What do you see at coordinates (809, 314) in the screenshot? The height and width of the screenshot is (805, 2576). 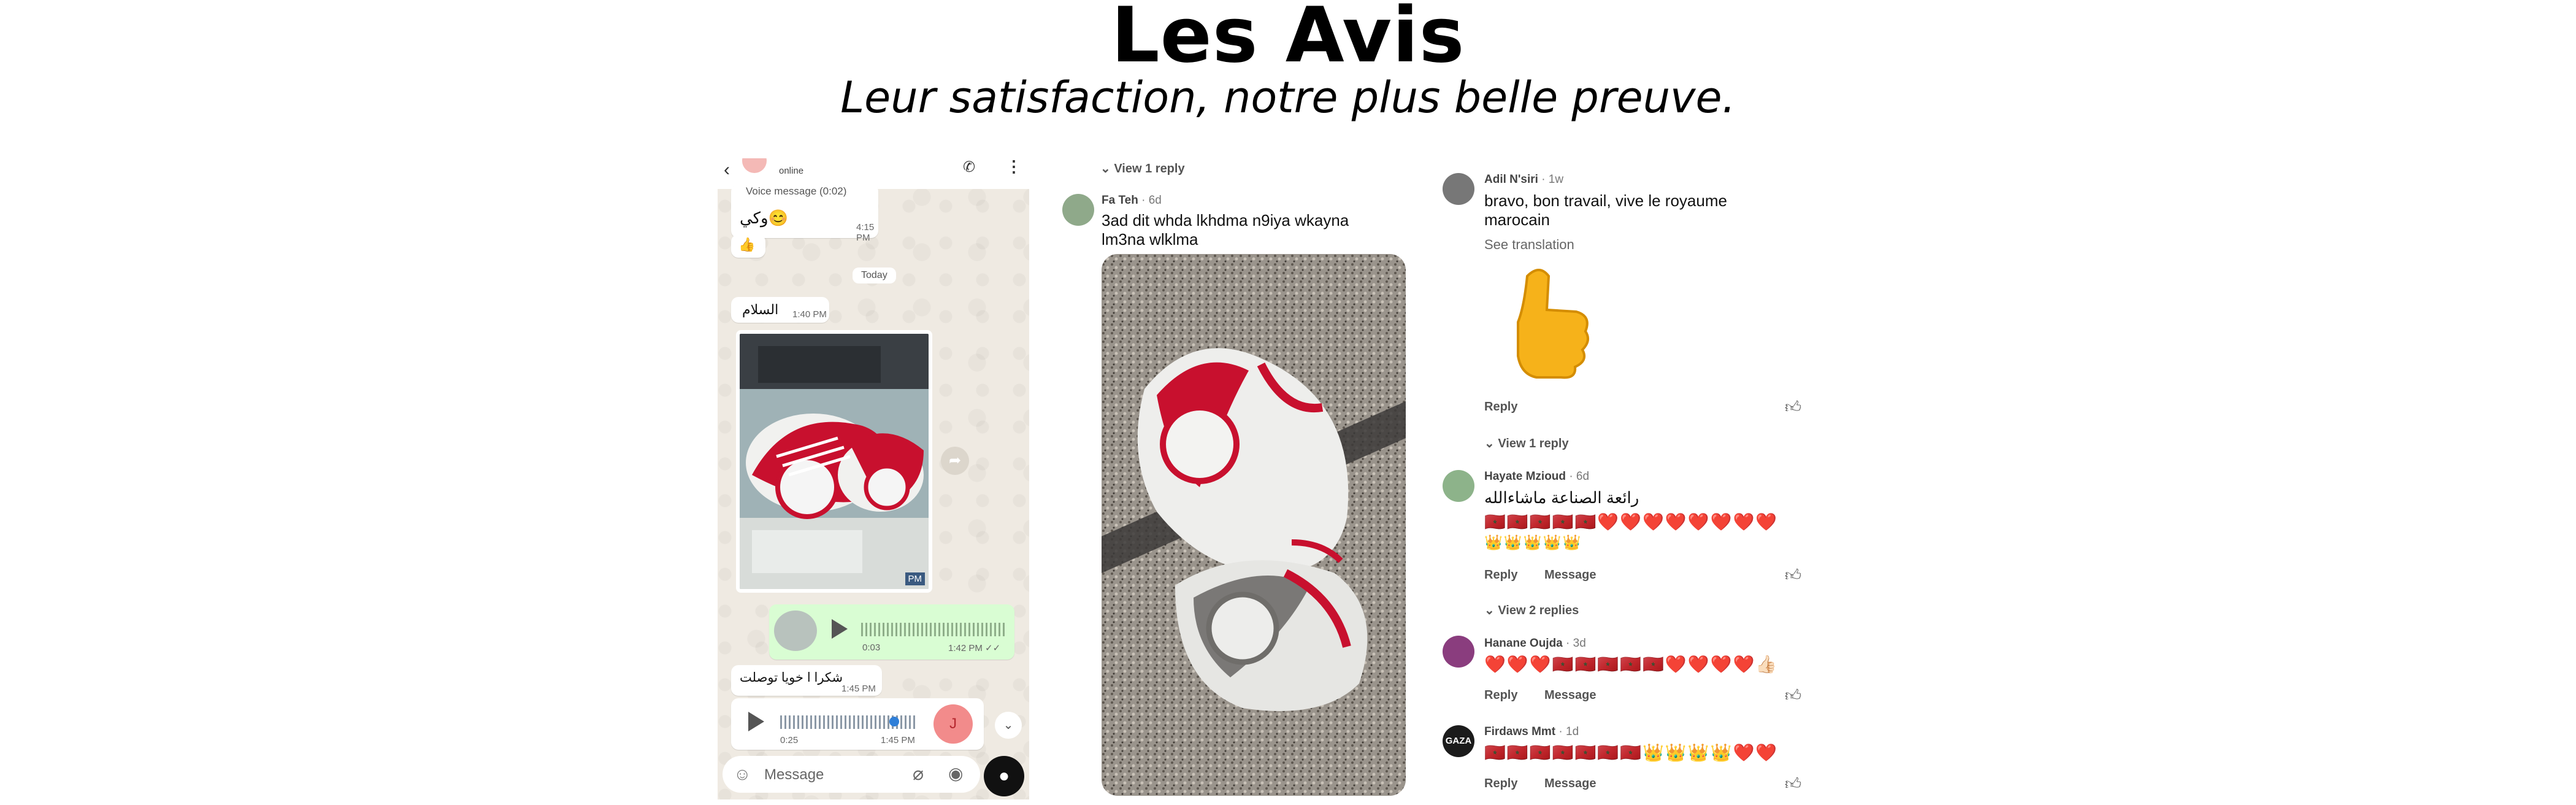 I see `message-time: 1:40 PM` at bounding box center [809, 314].